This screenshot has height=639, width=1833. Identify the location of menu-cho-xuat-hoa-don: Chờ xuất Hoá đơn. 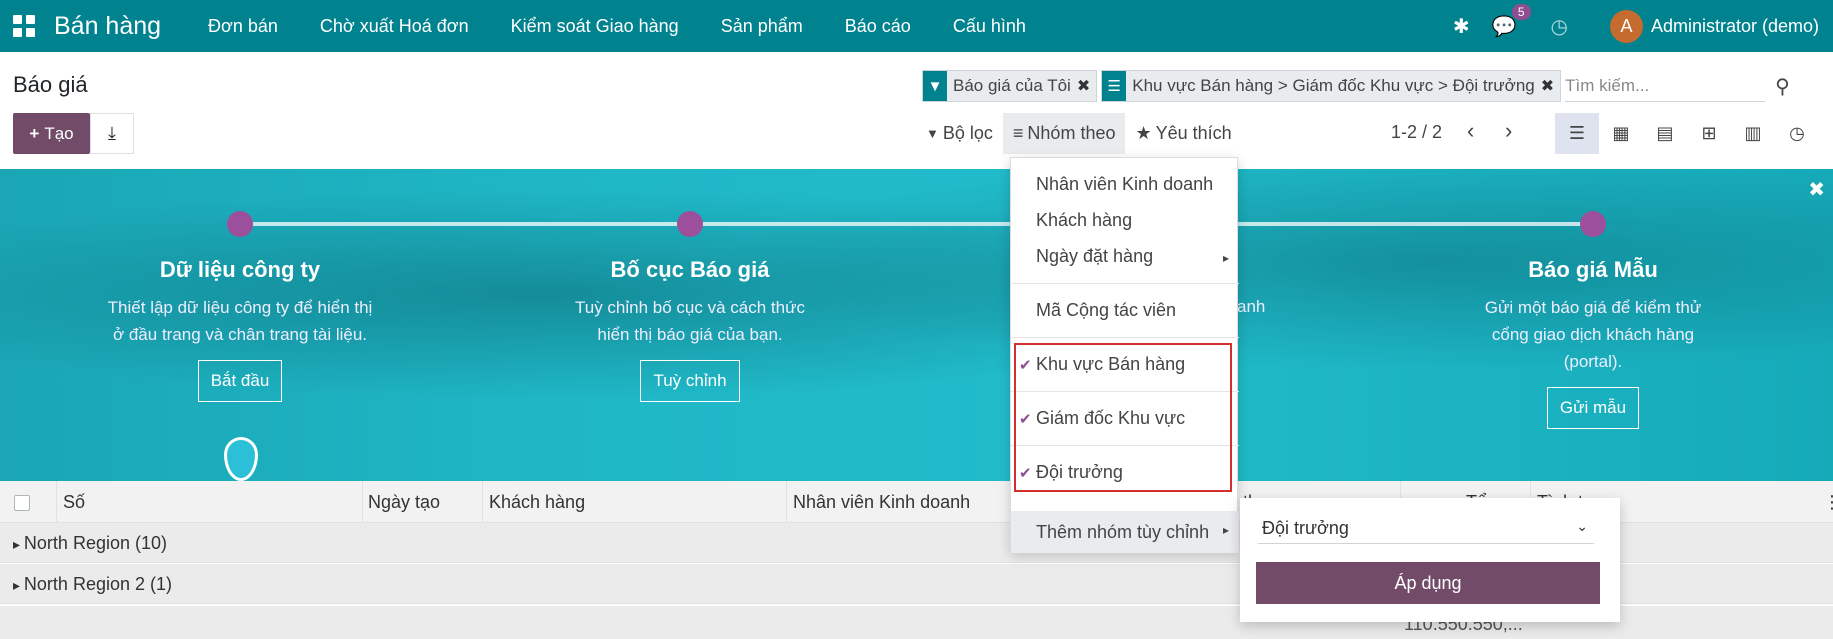
(394, 26).